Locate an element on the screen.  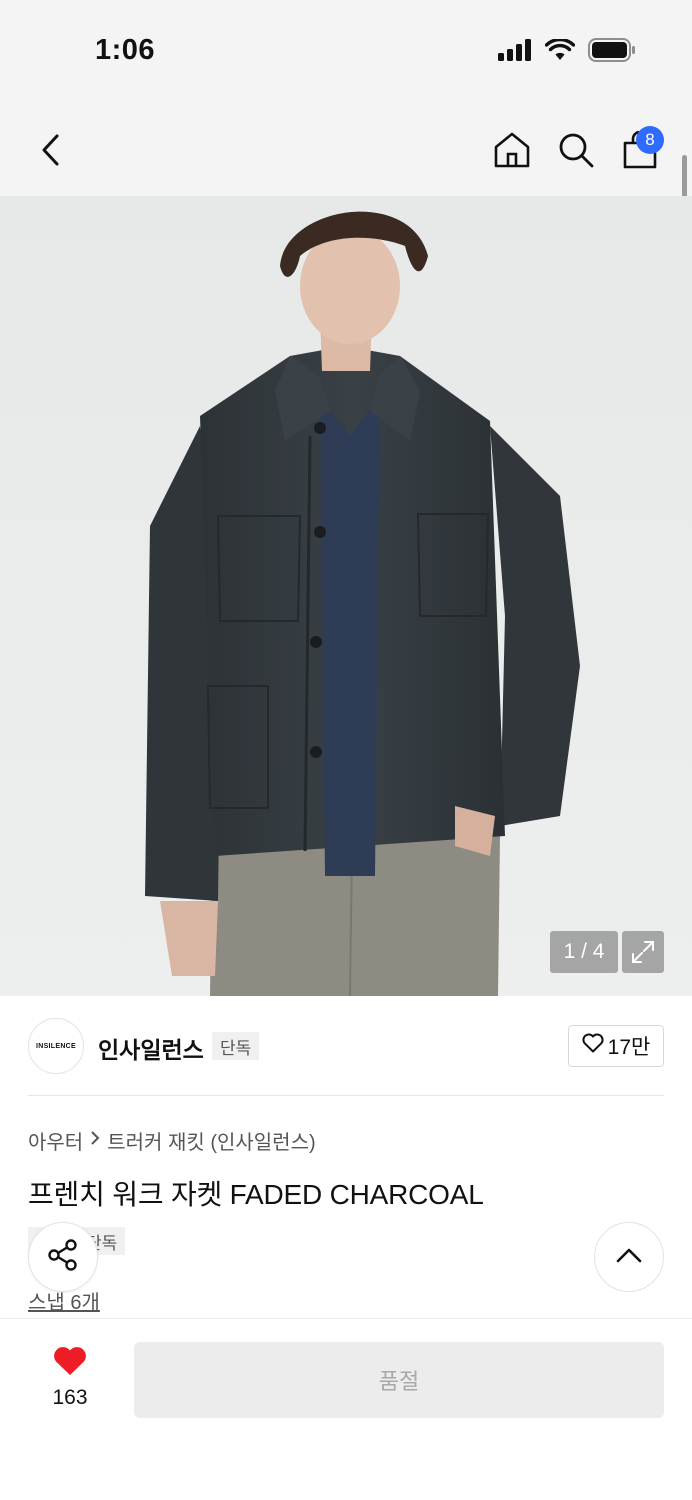
brand-like-count: 17만 is located at coordinates (629, 1047).